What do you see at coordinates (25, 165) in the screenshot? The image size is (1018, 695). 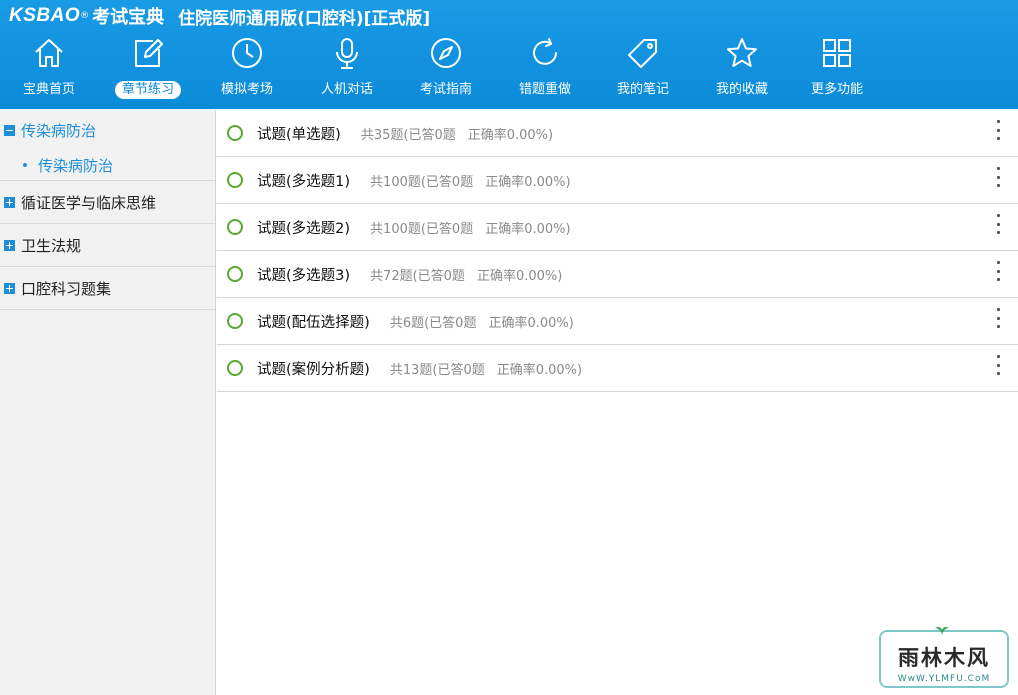 I see `bullet-icon` at bounding box center [25, 165].